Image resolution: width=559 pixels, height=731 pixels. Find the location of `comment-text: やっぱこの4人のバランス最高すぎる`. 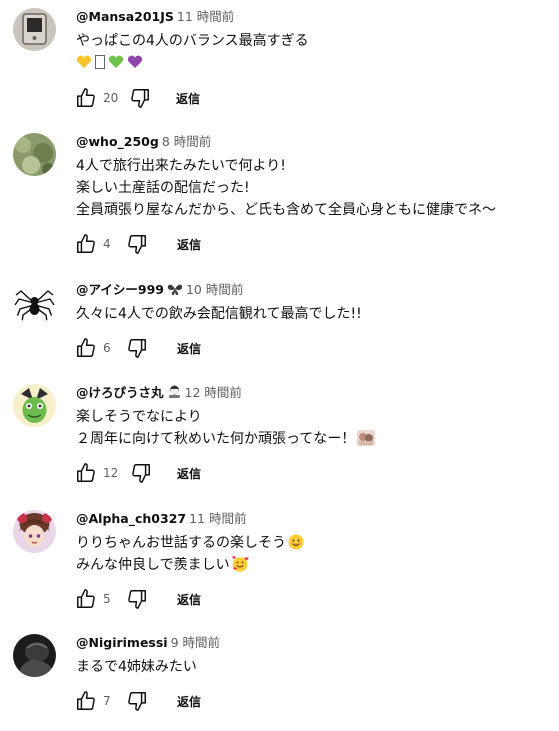

comment-text: やっぱこの4人のバランス最高すぎる is located at coordinates (314, 52).